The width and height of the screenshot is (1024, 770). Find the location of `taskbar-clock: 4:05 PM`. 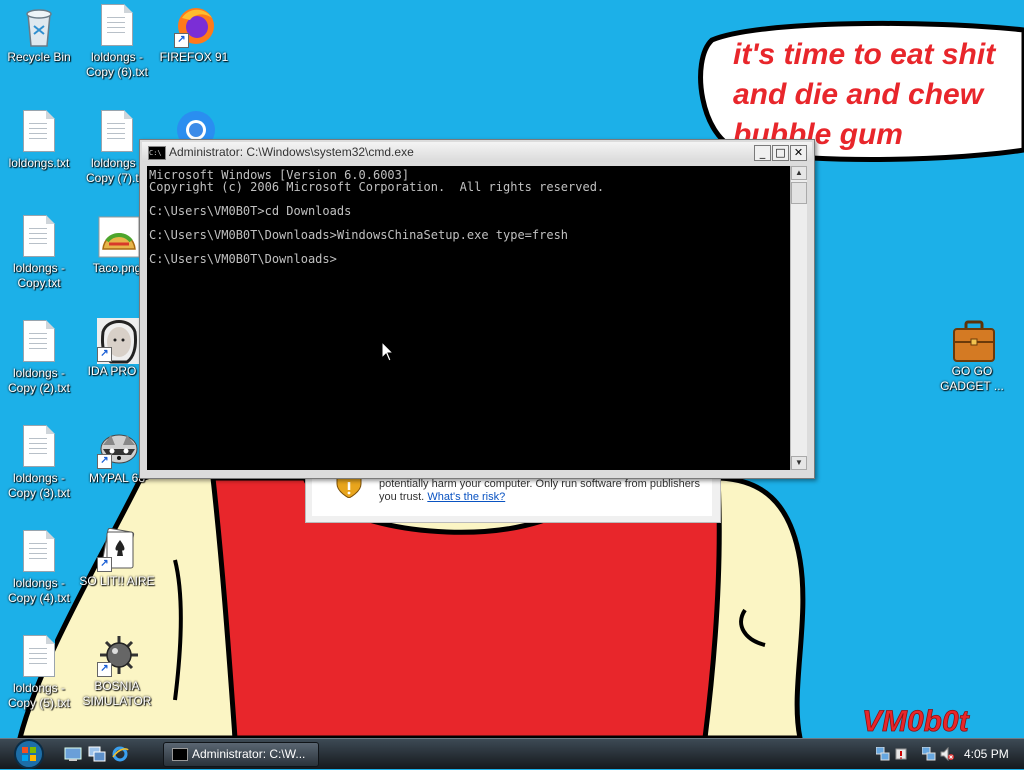

taskbar-clock: 4:05 PM is located at coordinates (986, 754).